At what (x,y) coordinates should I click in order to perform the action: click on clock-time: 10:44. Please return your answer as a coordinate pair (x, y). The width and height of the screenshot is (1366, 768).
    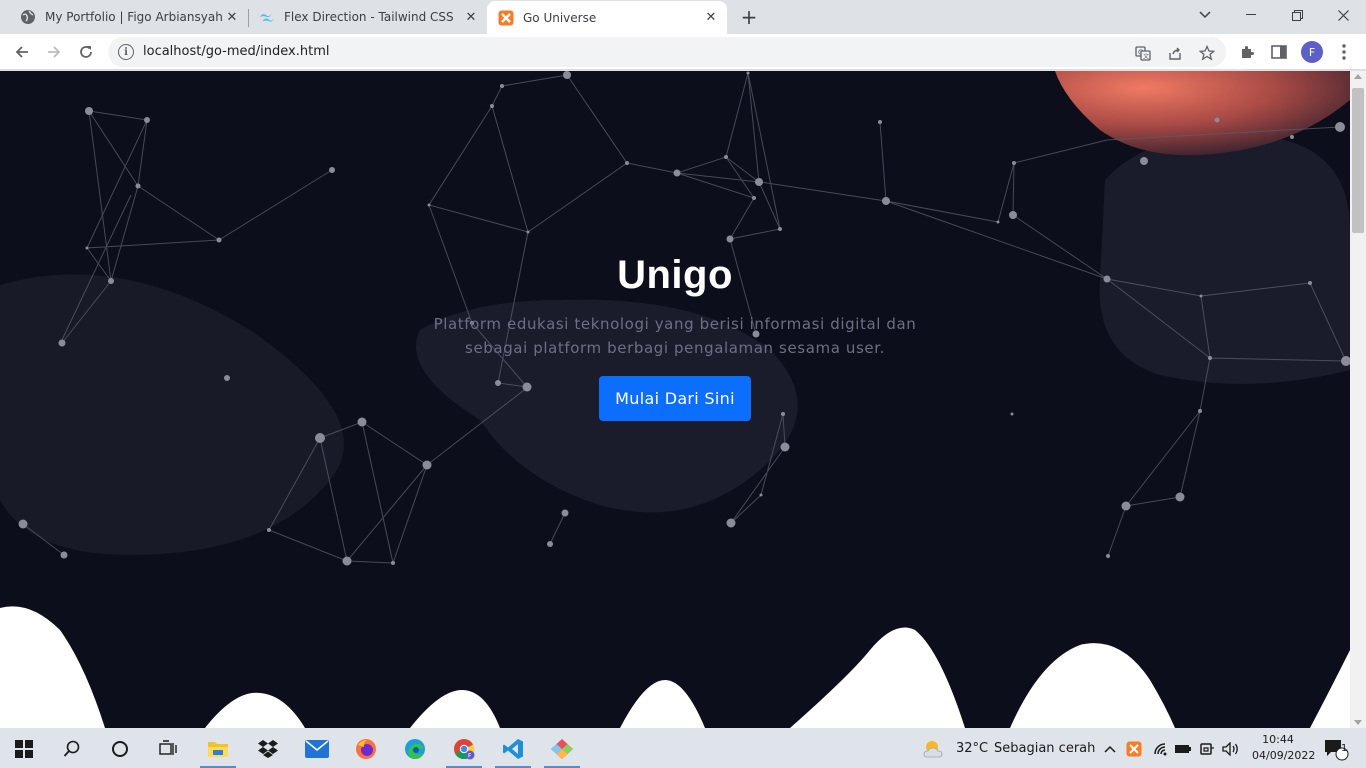
    Looking at the image, I should click on (1278, 739).